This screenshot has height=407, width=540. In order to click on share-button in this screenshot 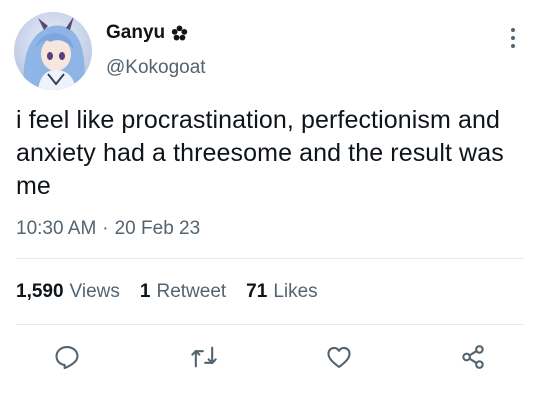, I will do `click(473, 357)`.